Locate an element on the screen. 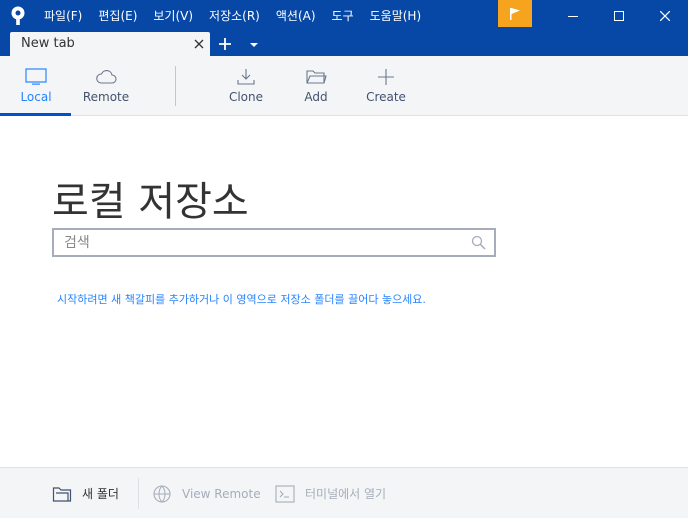 The height and width of the screenshot is (518, 688). menu-actions: 액션(A) is located at coordinates (296, 16).